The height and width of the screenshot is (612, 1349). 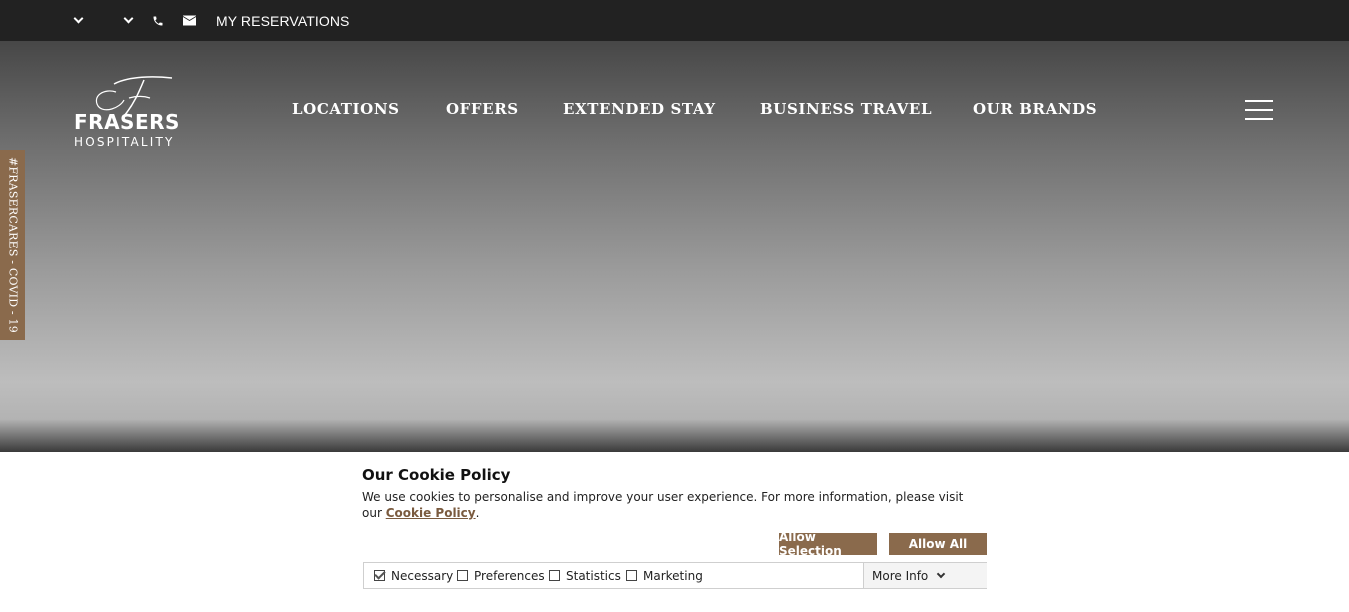 What do you see at coordinates (462, 575) in the screenshot?
I see `checkbox-preferences` at bounding box center [462, 575].